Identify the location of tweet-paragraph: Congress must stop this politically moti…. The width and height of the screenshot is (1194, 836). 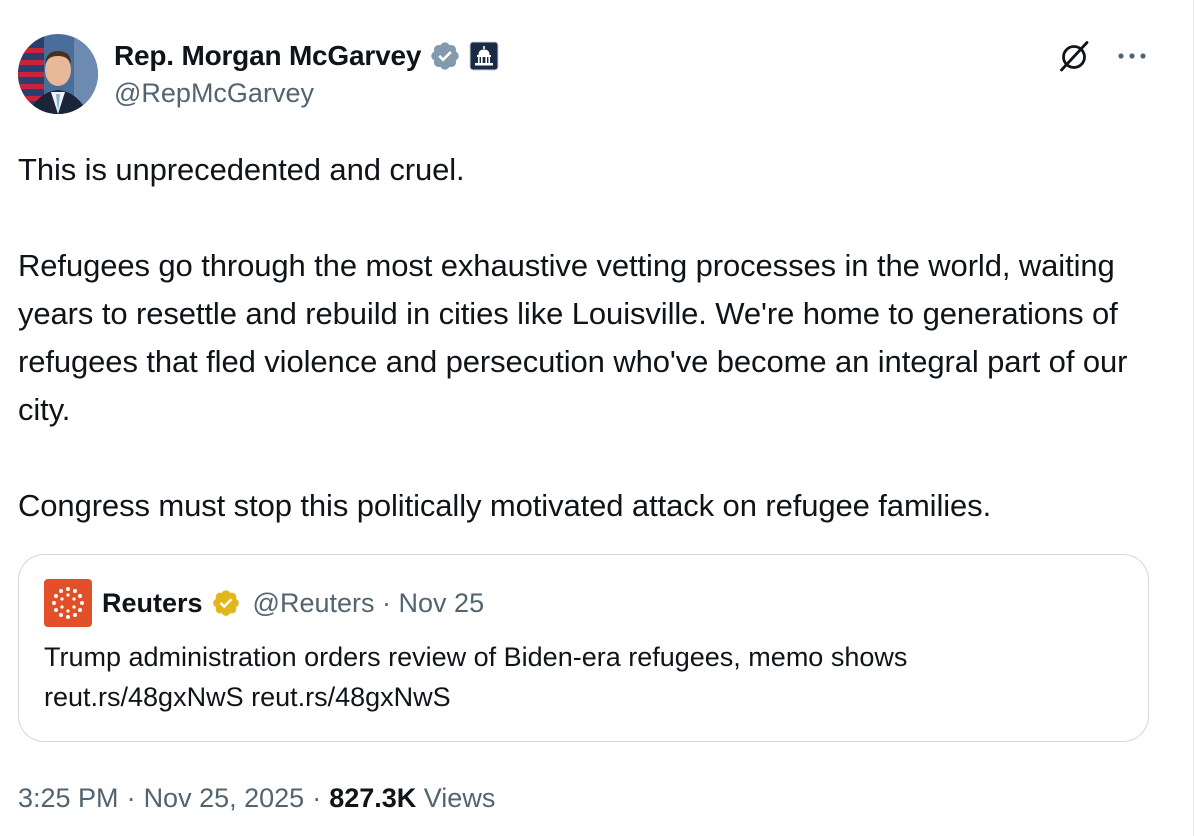
(505, 505).